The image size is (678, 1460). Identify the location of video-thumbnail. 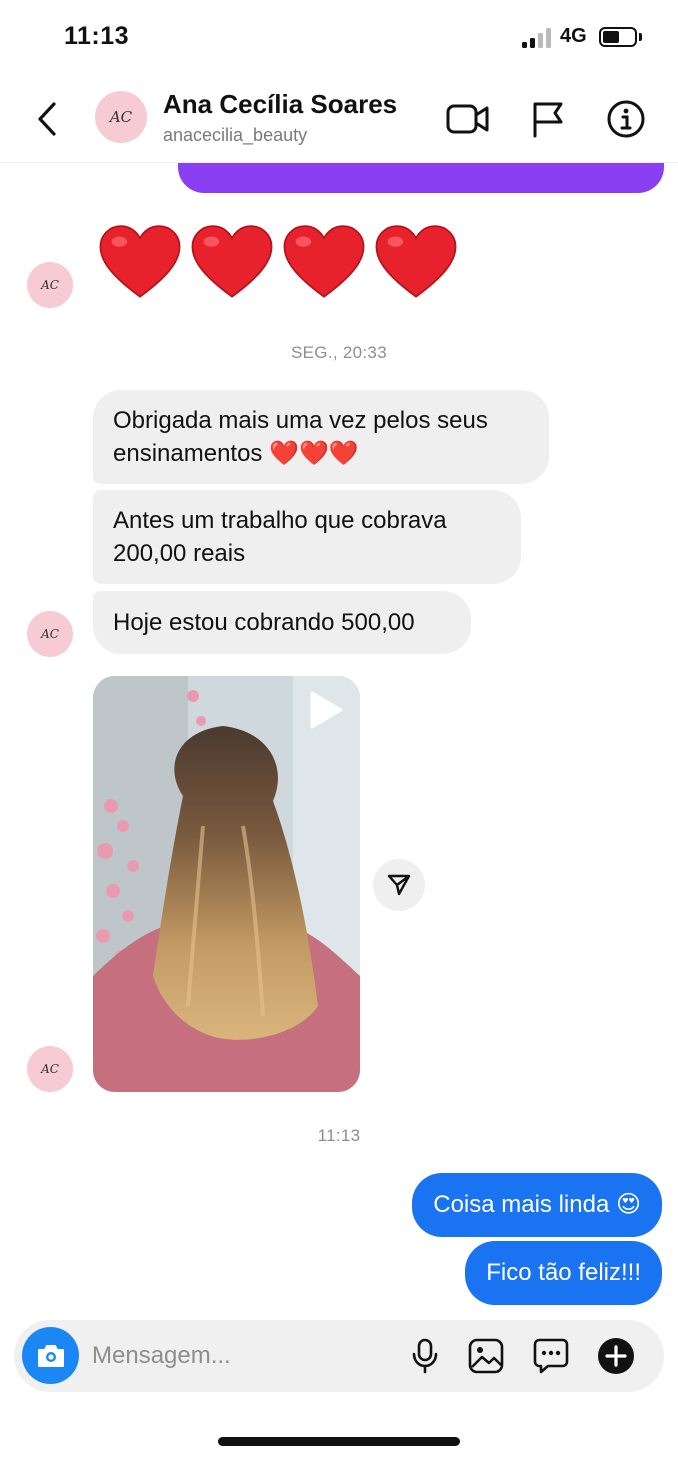
(226, 884).